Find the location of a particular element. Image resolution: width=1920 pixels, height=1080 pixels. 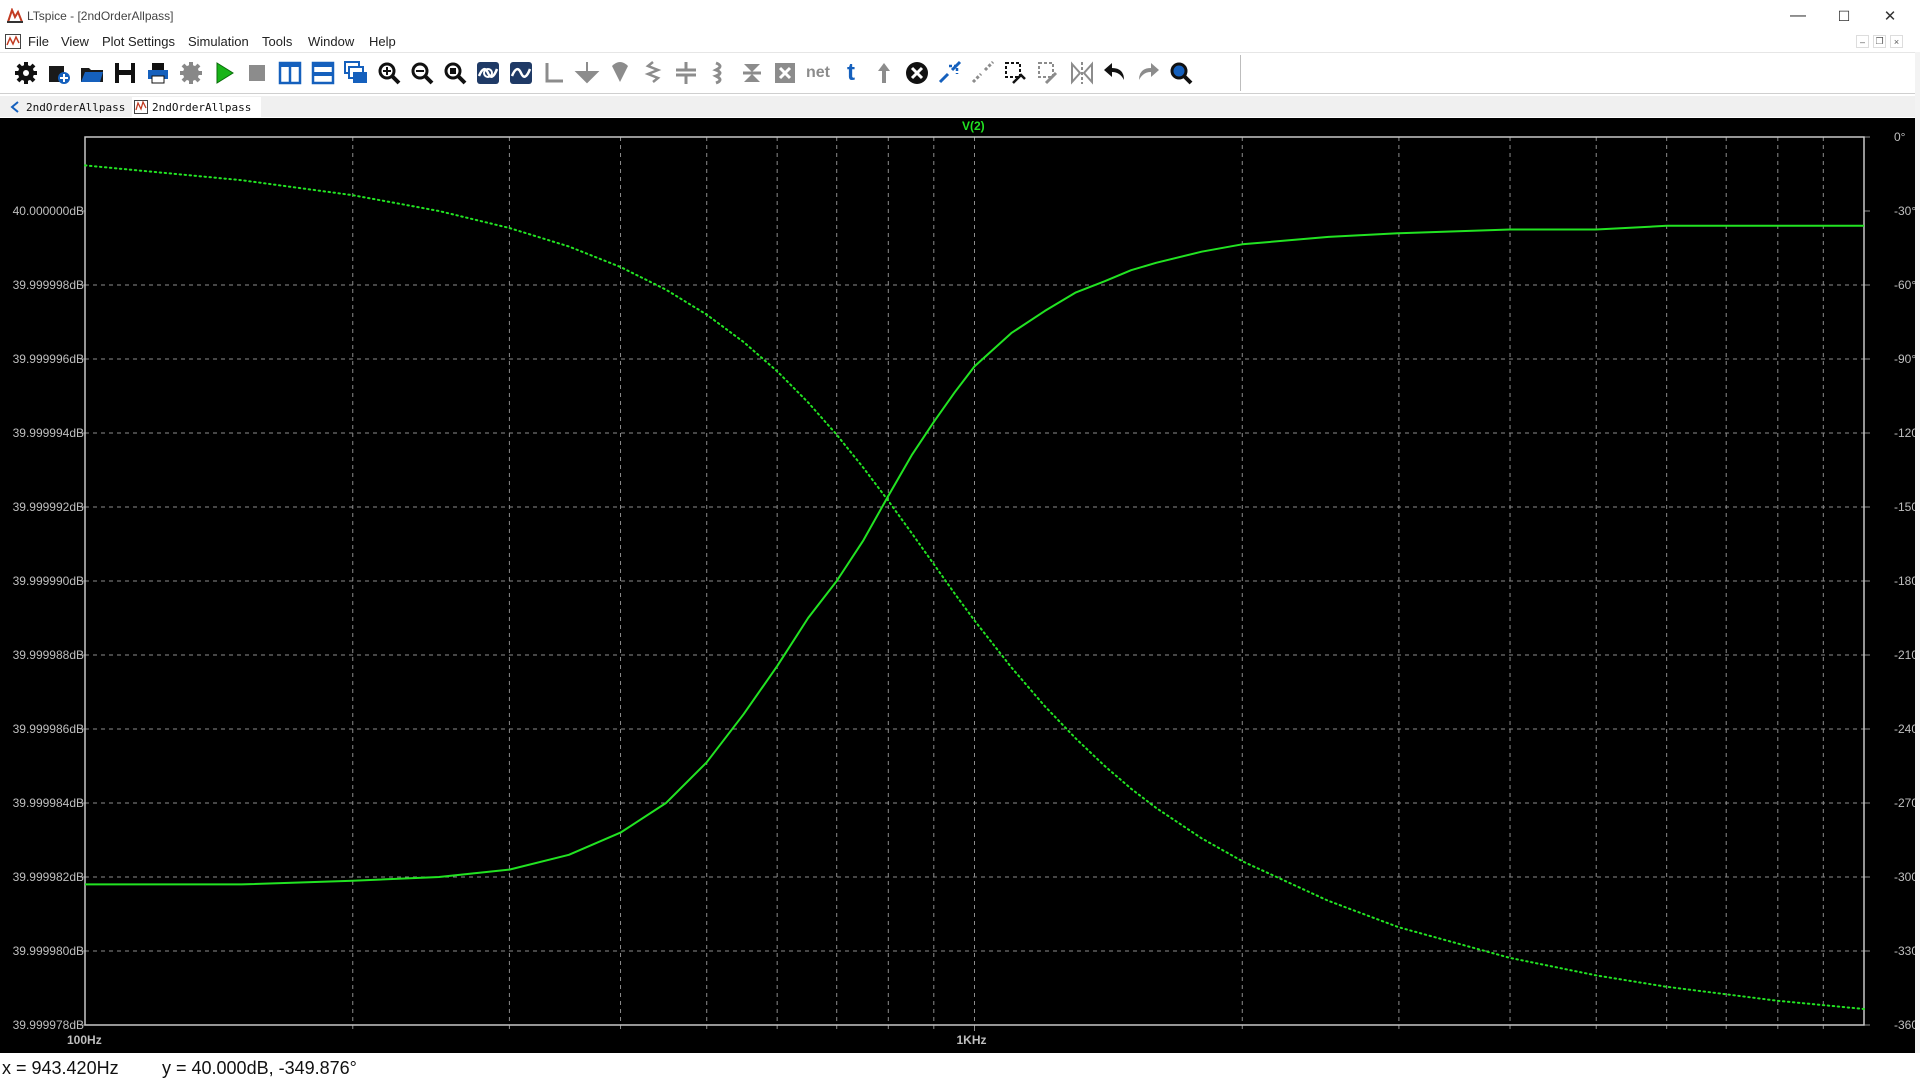

y-left-tick-label: 39.999978dB is located at coordinates (48, 1025).